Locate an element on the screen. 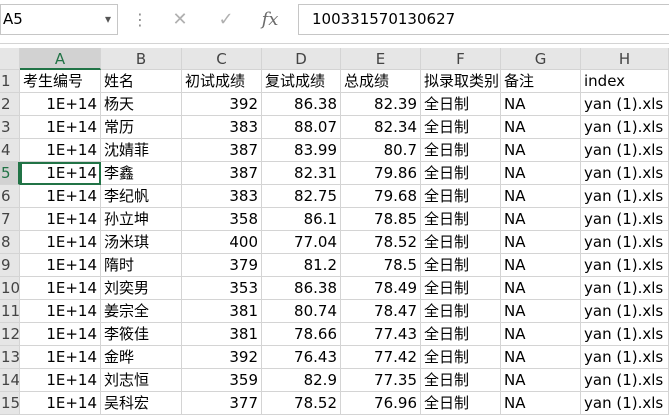 This screenshot has width=669, height=415. cell-h3: yan (1).xls is located at coordinates (625, 127).